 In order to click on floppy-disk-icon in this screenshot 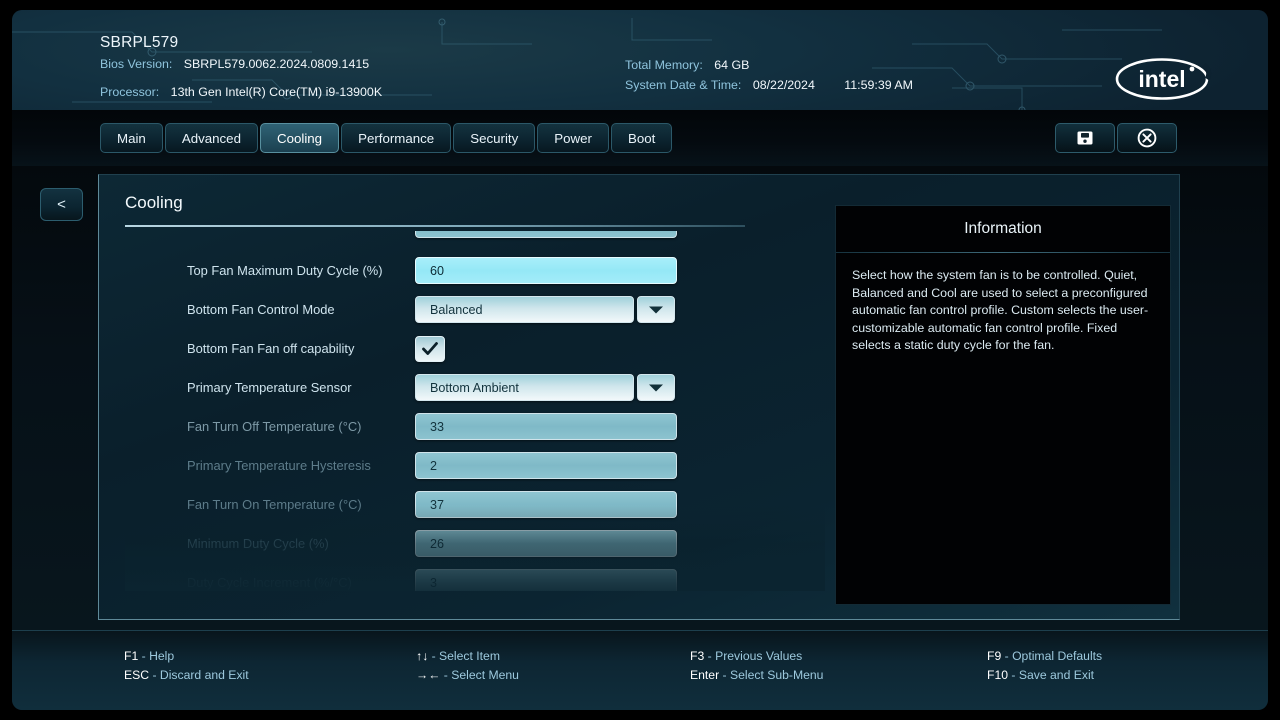, I will do `click(1085, 138)`.